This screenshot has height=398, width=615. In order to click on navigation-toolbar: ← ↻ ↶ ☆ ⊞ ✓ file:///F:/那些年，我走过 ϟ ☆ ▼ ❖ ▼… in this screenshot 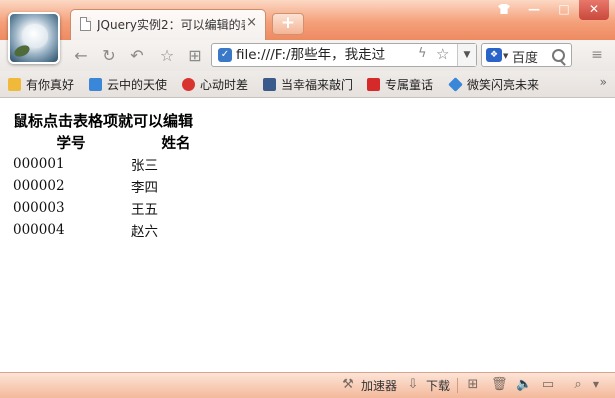, I will do `click(307, 55)`.